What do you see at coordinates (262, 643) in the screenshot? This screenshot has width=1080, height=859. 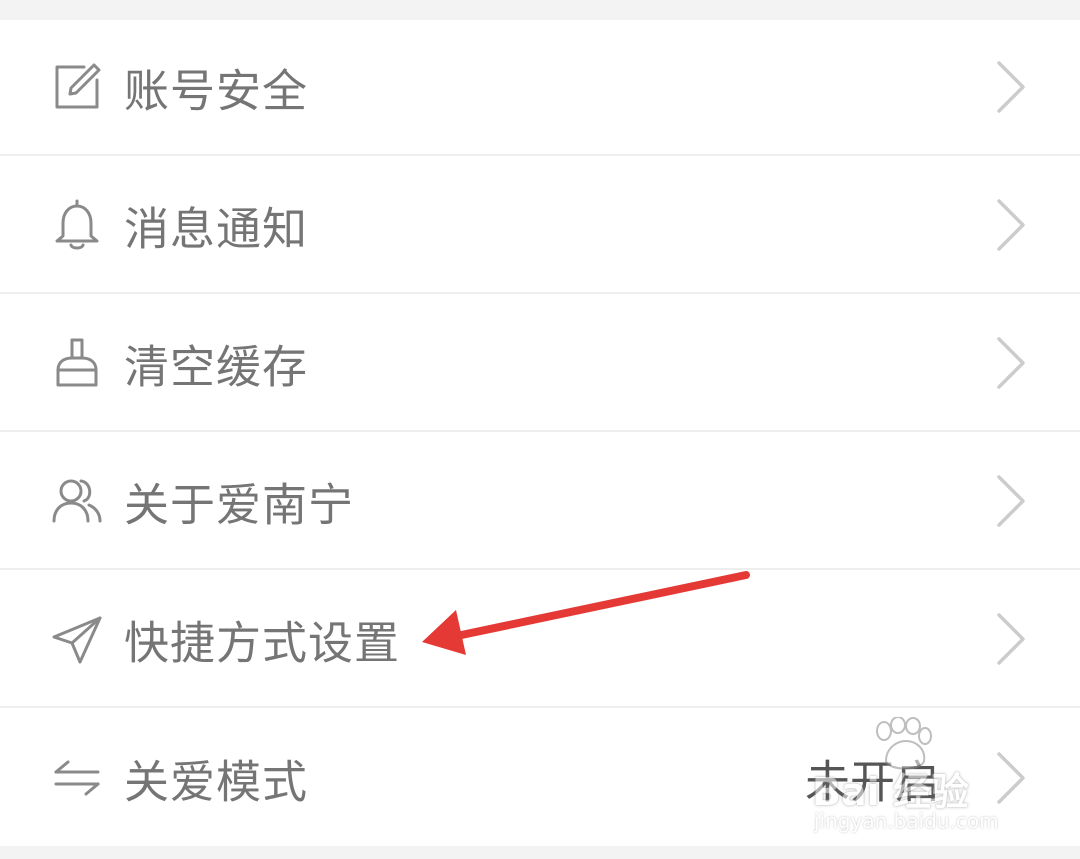 I see `settings-item-label: 快捷方式设置` at bounding box center [262, 643].